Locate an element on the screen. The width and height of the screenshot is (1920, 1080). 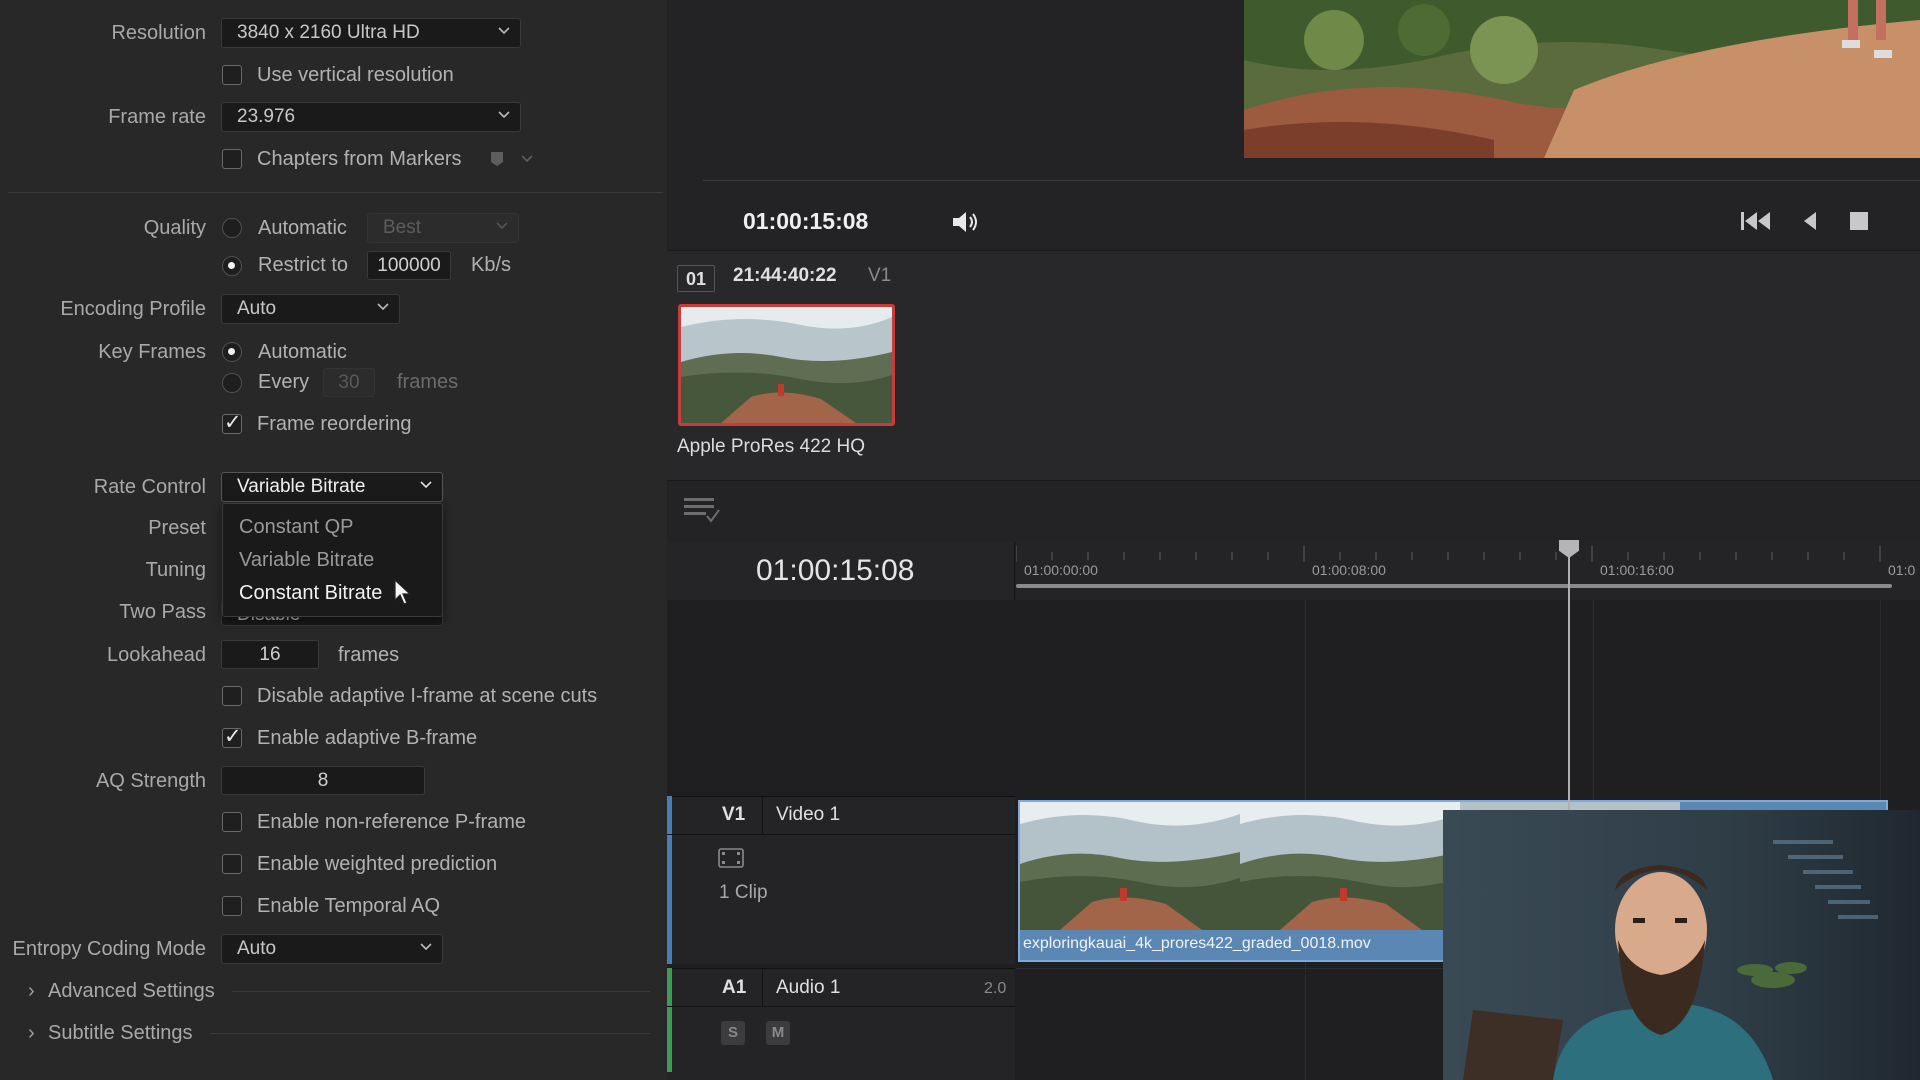
ruler-label: 01:00:08:00 is located at coordinates (1349, 570).